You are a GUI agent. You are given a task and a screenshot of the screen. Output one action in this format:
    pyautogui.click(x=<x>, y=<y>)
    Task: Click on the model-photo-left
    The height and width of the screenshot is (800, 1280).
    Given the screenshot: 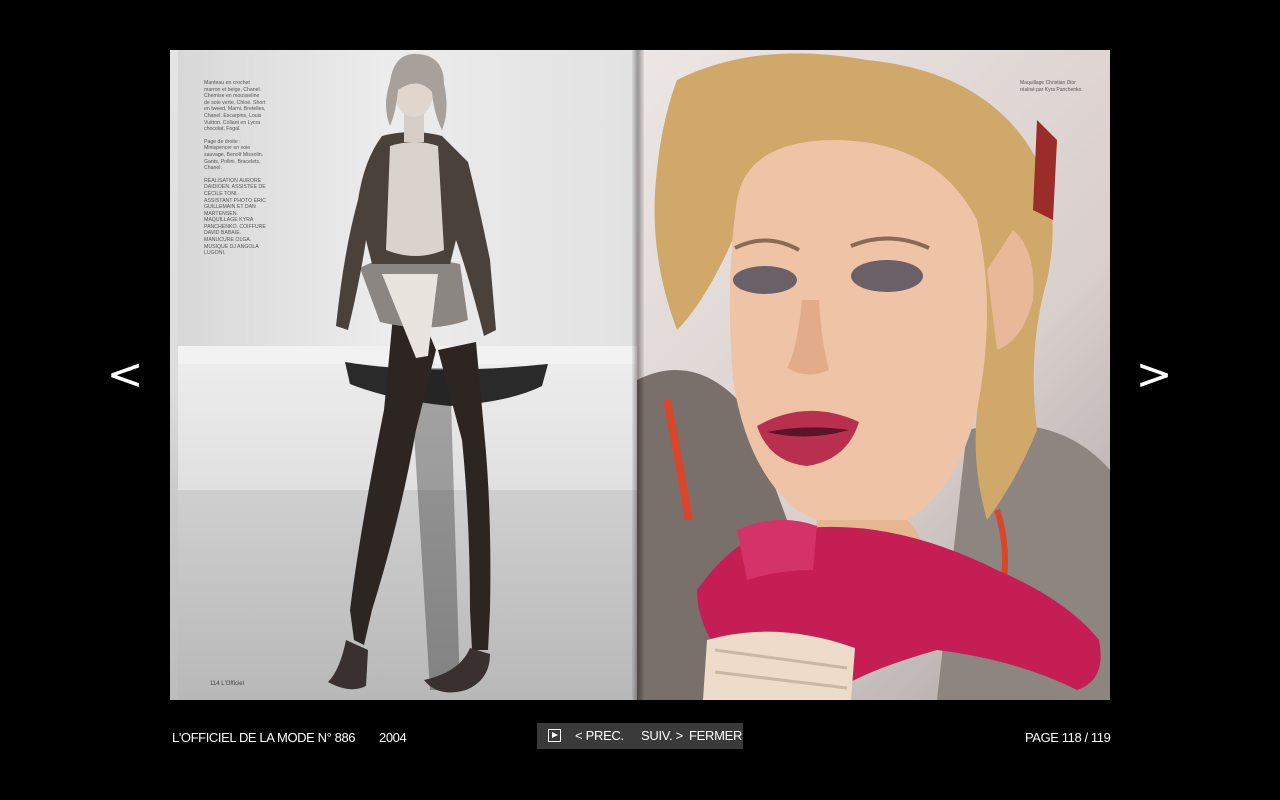 What is the action you would take?
    pyautogui.click(x=438, y=373)
    